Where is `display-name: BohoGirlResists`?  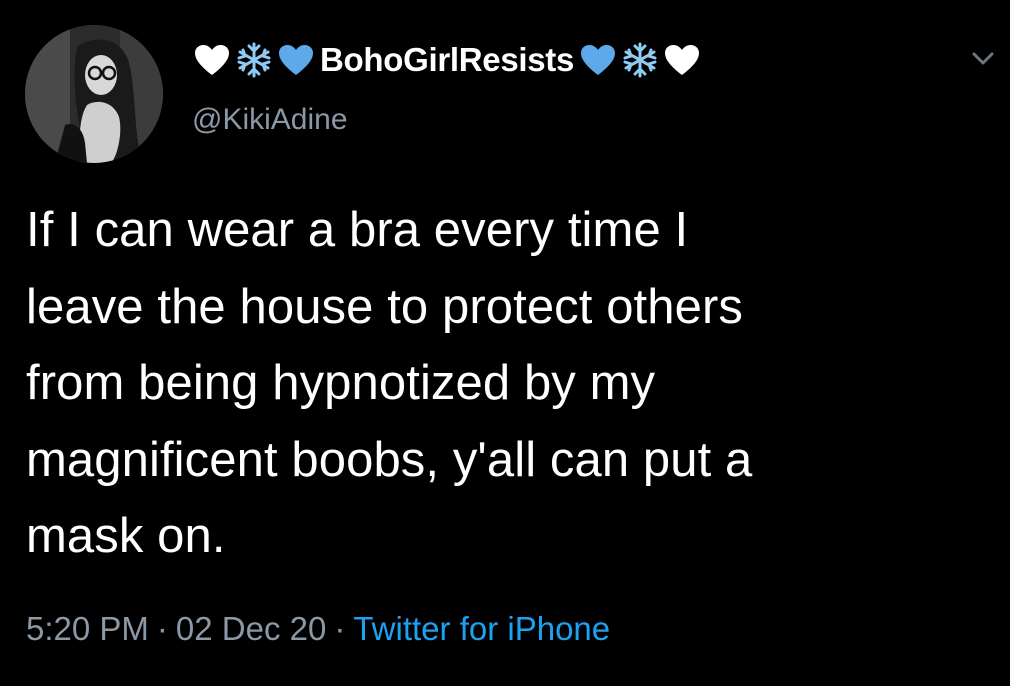 display-name: BohoGirlResists is located at coordinates (447, 60).